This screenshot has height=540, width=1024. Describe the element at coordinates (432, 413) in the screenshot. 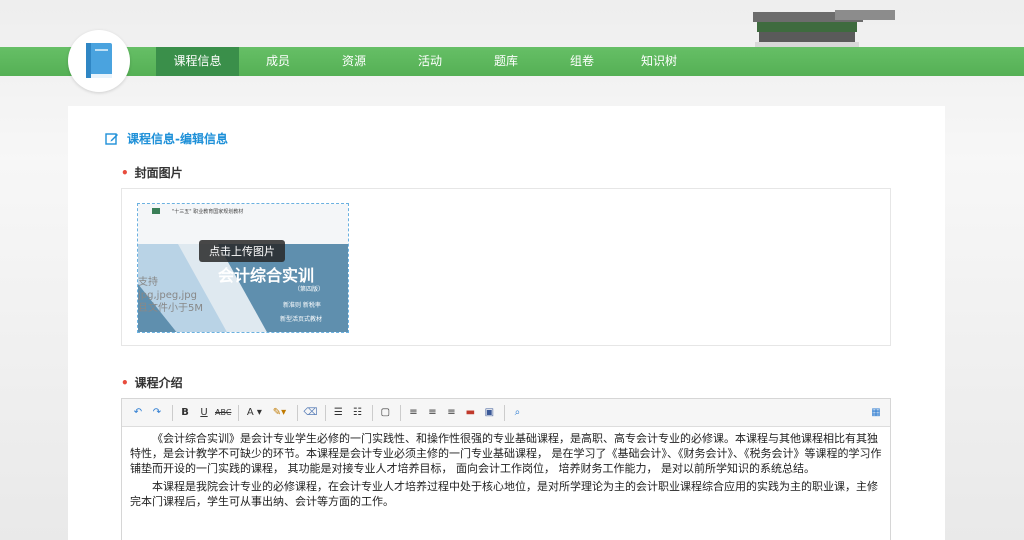

I see `align-center-icon: ≡` at that location.